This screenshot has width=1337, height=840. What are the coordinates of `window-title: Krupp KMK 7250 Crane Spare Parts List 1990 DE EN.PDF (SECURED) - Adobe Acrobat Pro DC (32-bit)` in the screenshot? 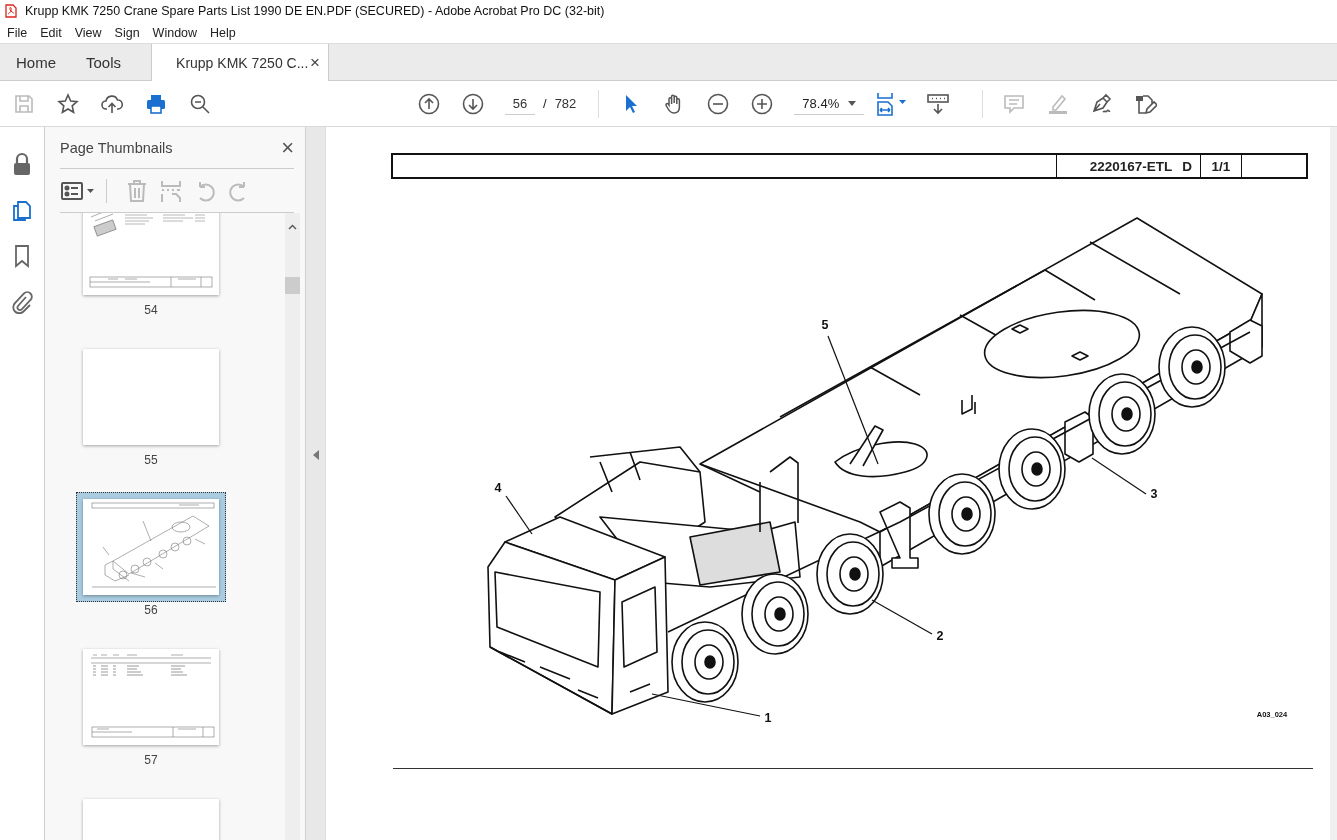 It's located at (315, 11).